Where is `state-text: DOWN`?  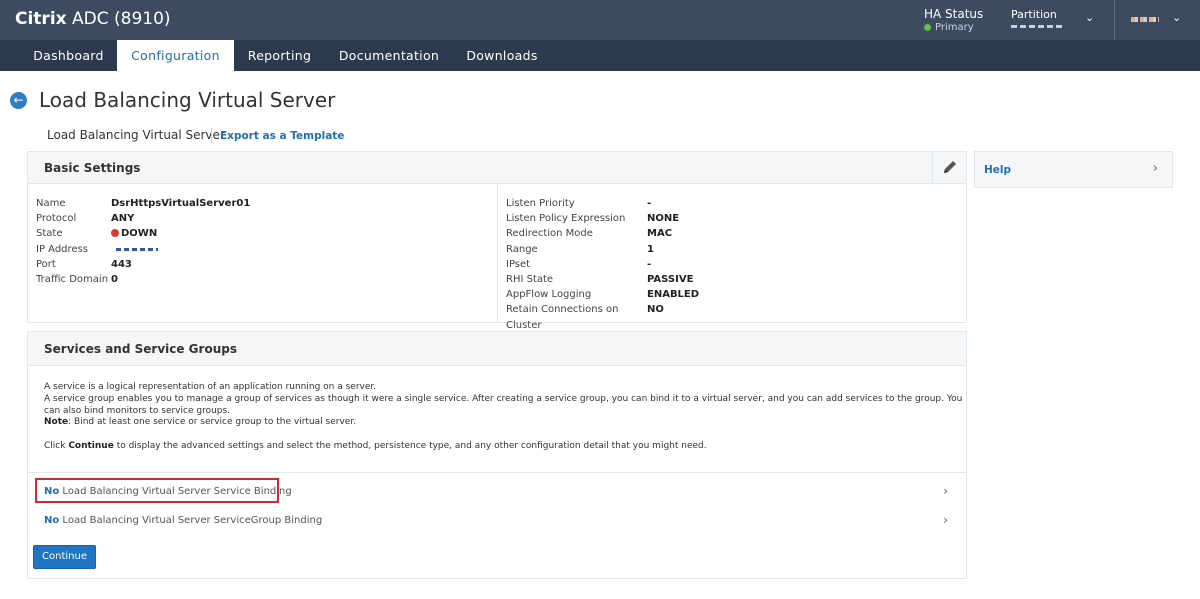 state-text: DOWN is located at coordinates (139, 234).